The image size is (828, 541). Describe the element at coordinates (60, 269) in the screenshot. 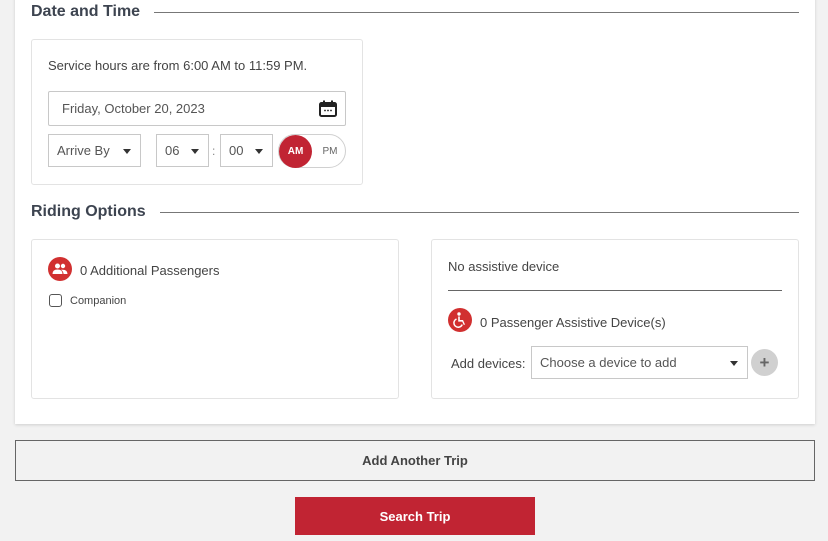

I see `users-icon` at that location.